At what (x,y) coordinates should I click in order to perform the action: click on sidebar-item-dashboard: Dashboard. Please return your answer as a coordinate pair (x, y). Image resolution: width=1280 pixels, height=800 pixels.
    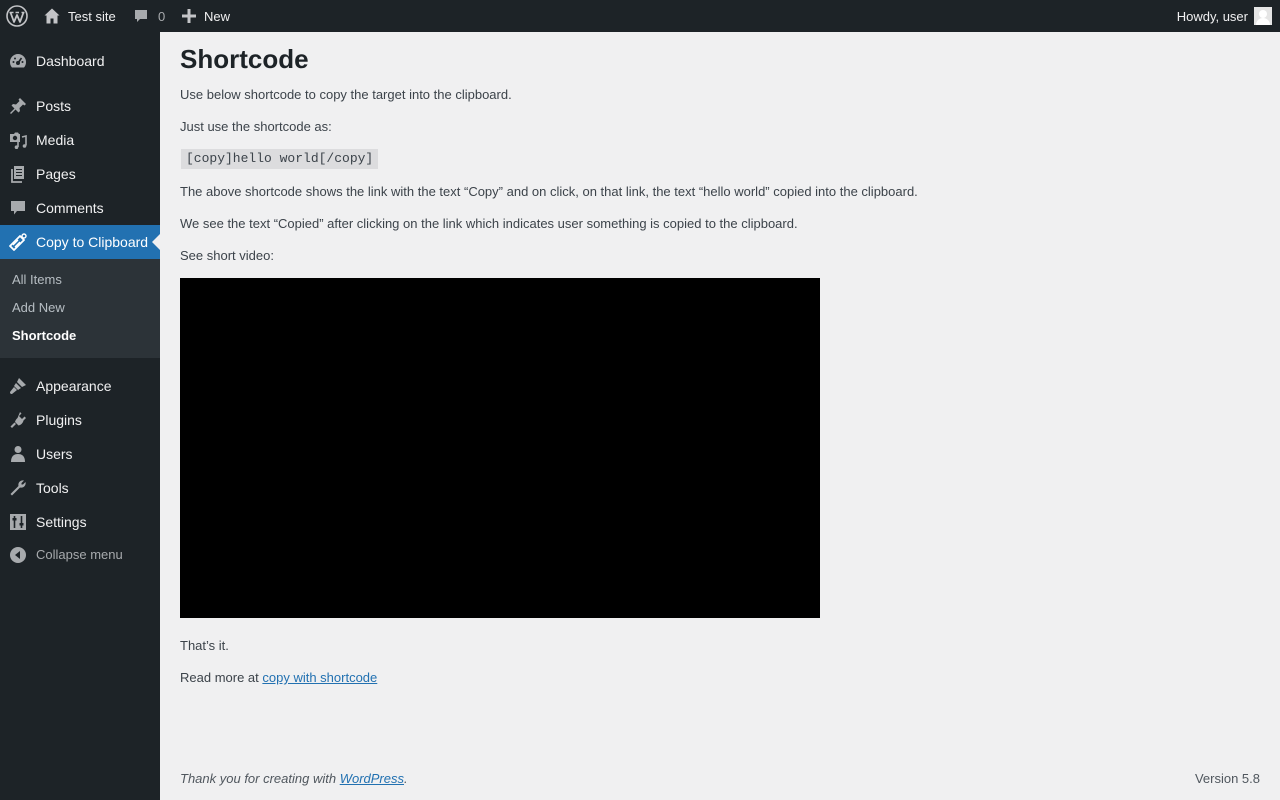
    Looking at the image, I should click on (80, 61).